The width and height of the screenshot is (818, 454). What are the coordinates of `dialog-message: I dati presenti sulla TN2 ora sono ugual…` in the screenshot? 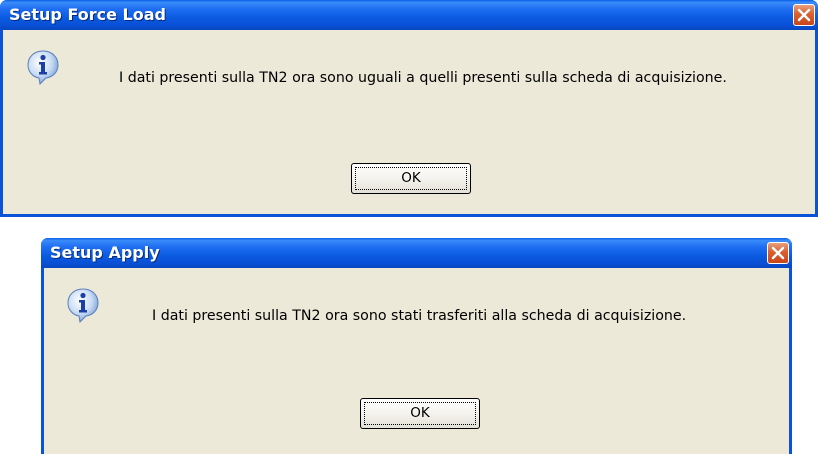 It's located at (423, 78).